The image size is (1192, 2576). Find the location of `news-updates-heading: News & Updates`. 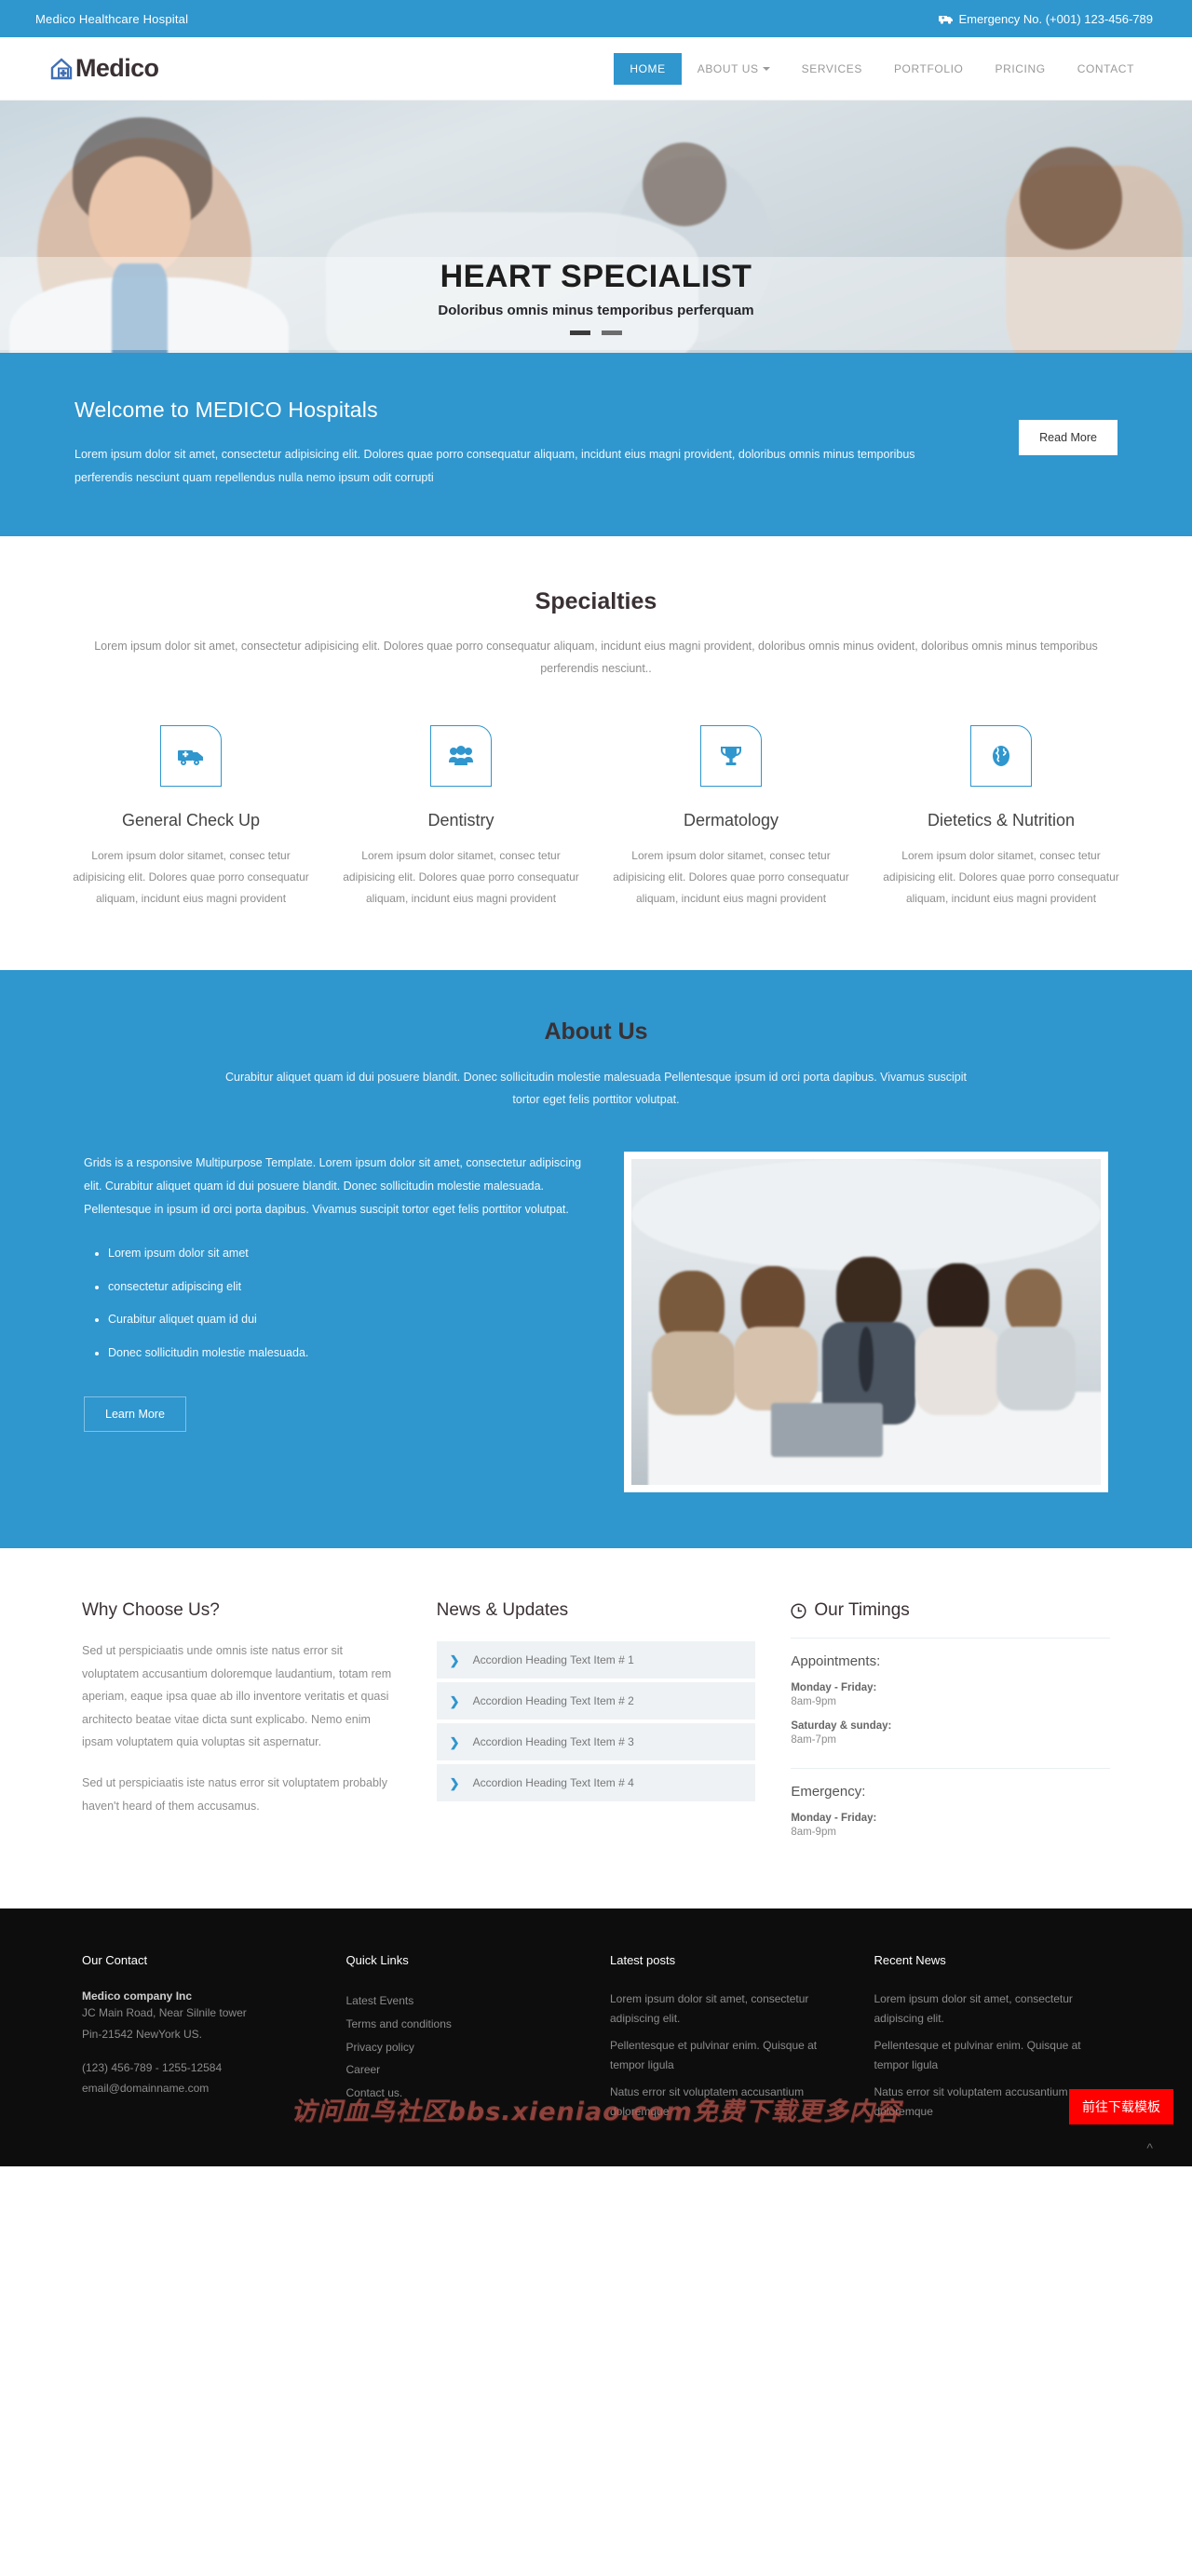

news-updates-heading: News & Updates is located at coordinates (502, 1610).